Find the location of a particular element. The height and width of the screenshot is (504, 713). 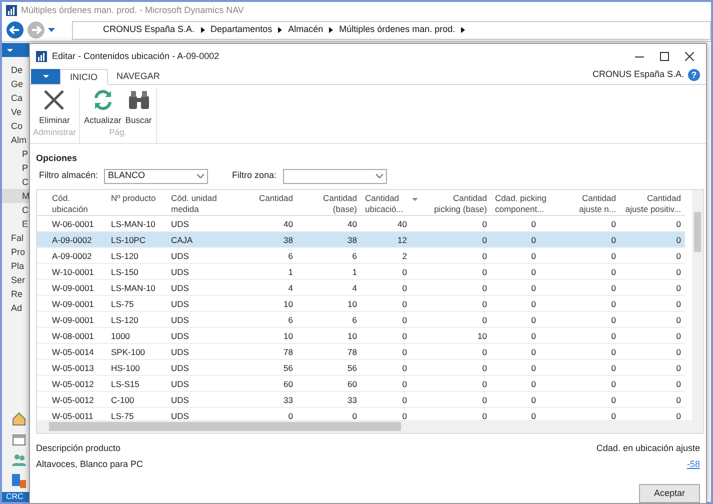

column-header: Nº producto is located at coordinates (137, 203).